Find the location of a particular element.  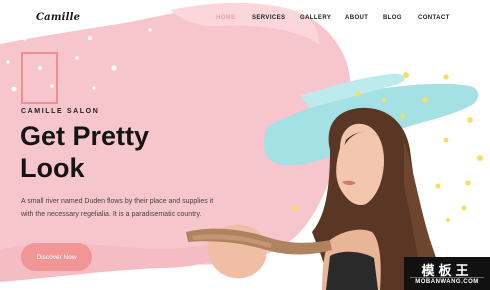

nav-item-about: ABOUT is located at coordinates (356, 18).